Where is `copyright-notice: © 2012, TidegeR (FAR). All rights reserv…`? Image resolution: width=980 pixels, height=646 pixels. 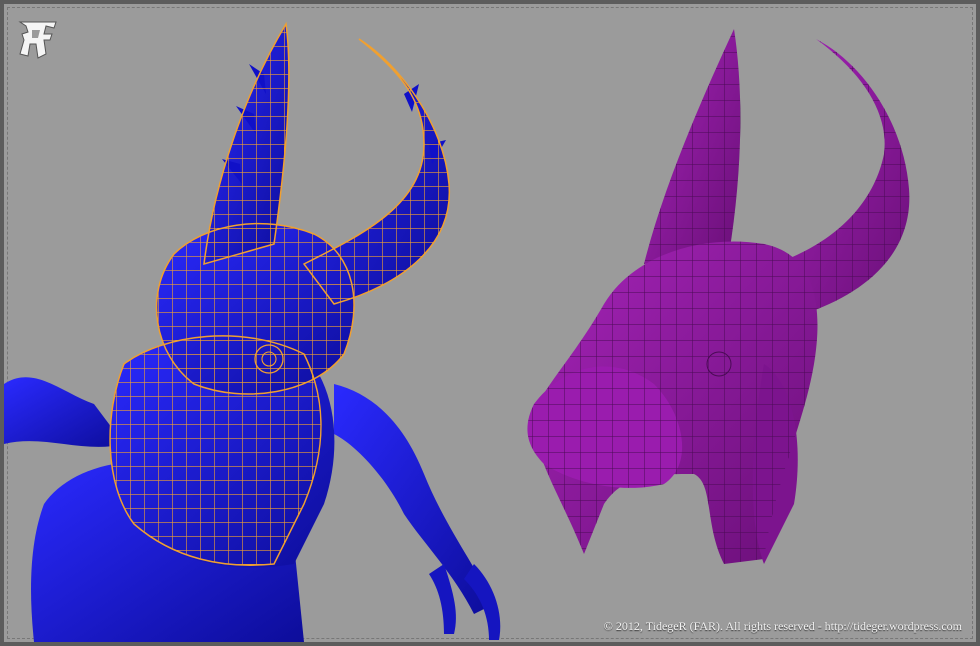
copyright-notice: © 2012, TidegeR (FAR). All rights reserv… is located at coordinates (782, 626).